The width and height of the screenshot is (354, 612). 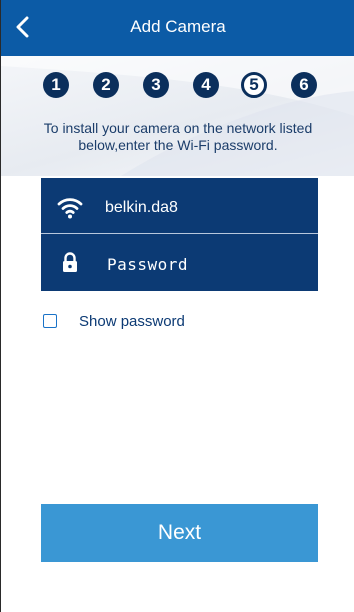 I want to click on step-5-current: 5, so click(x=254, y=85).